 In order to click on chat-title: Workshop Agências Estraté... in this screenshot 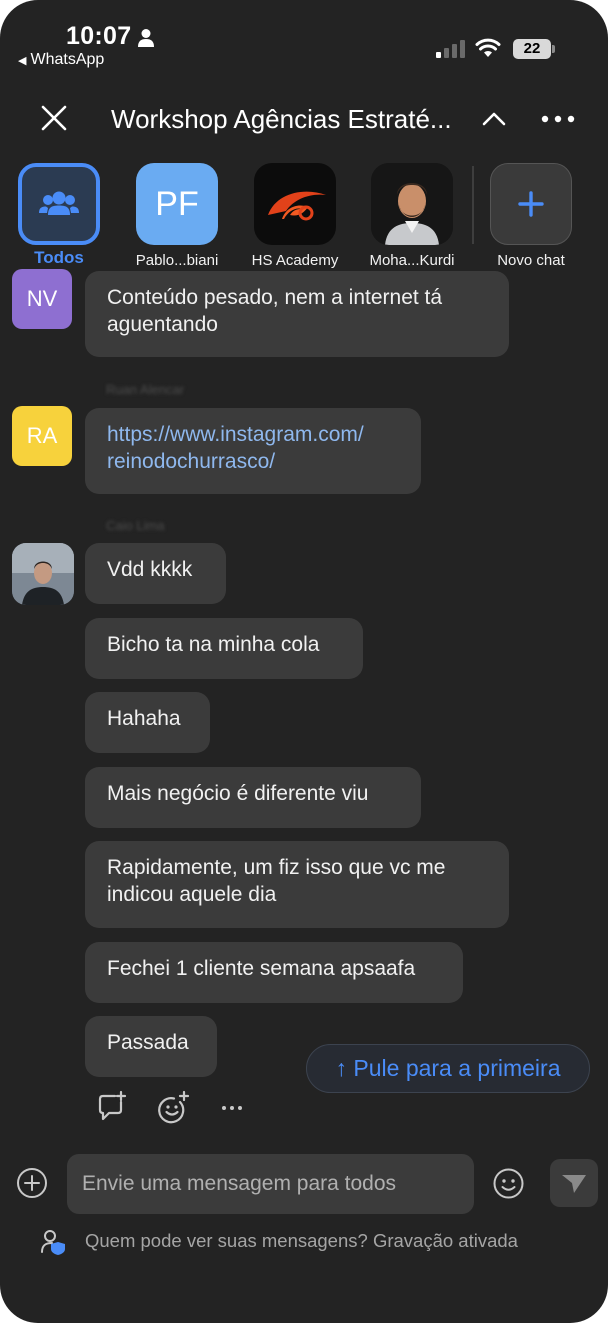, I will do `click(291, 119)`.